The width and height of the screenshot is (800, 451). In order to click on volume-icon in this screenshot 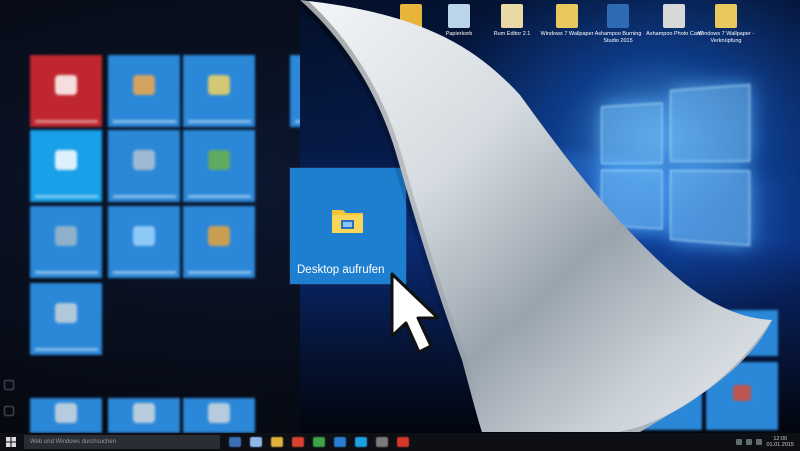, I will do `click(749, 442)`.